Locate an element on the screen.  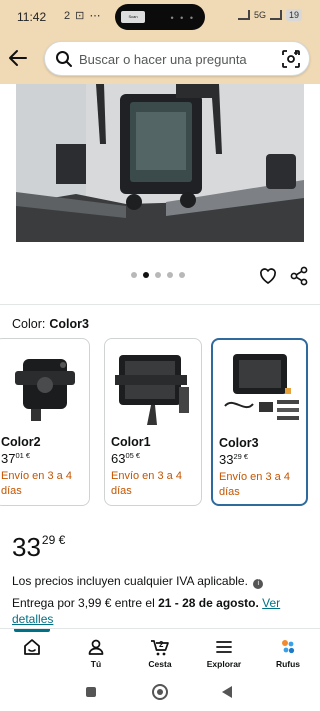
variant-card-color1: Color1 6305 € Envío en 3 a 4 días is located at coordinates (153, 422).